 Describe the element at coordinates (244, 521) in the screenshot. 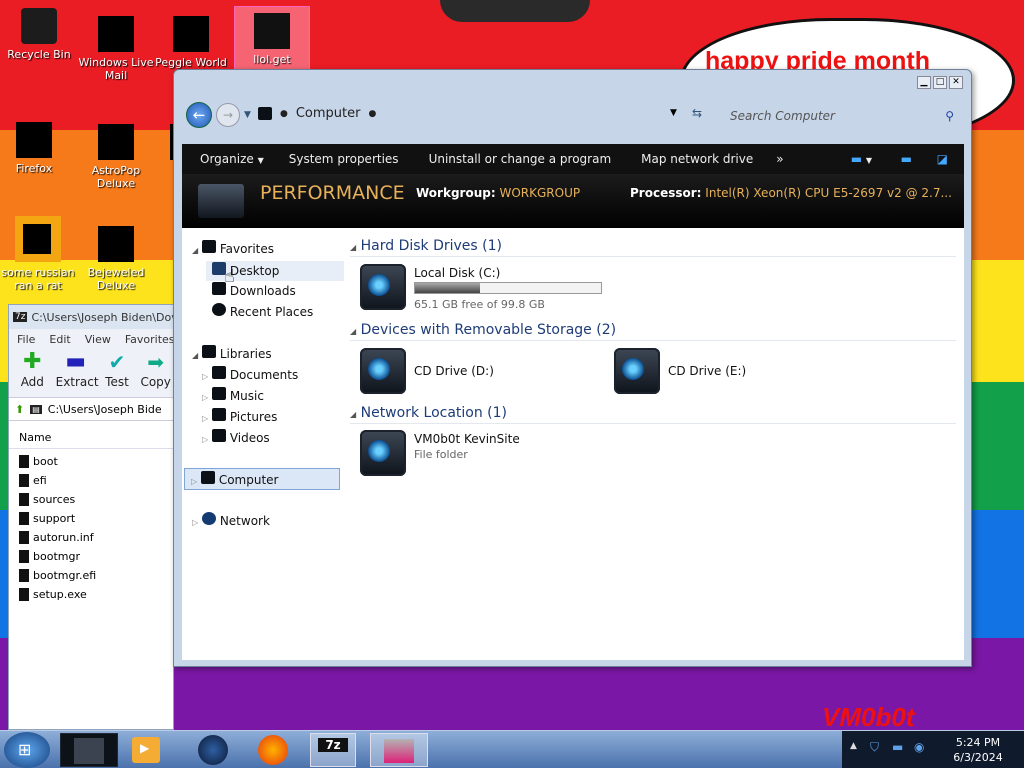

I see `nav-network-label: Network` at that location.